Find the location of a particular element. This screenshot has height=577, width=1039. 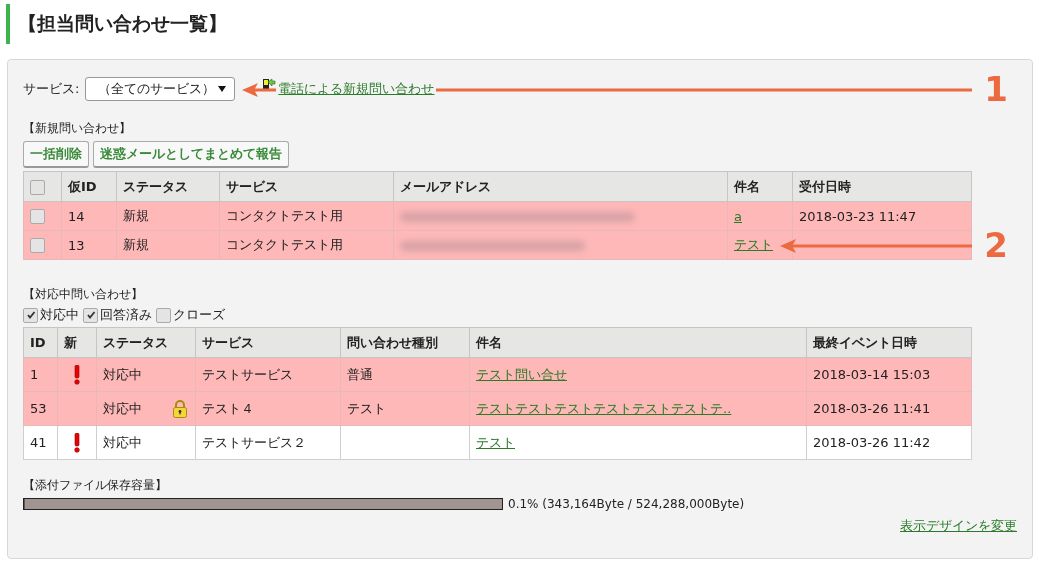

table-cell: 41 is located at coordinates (38, 442).